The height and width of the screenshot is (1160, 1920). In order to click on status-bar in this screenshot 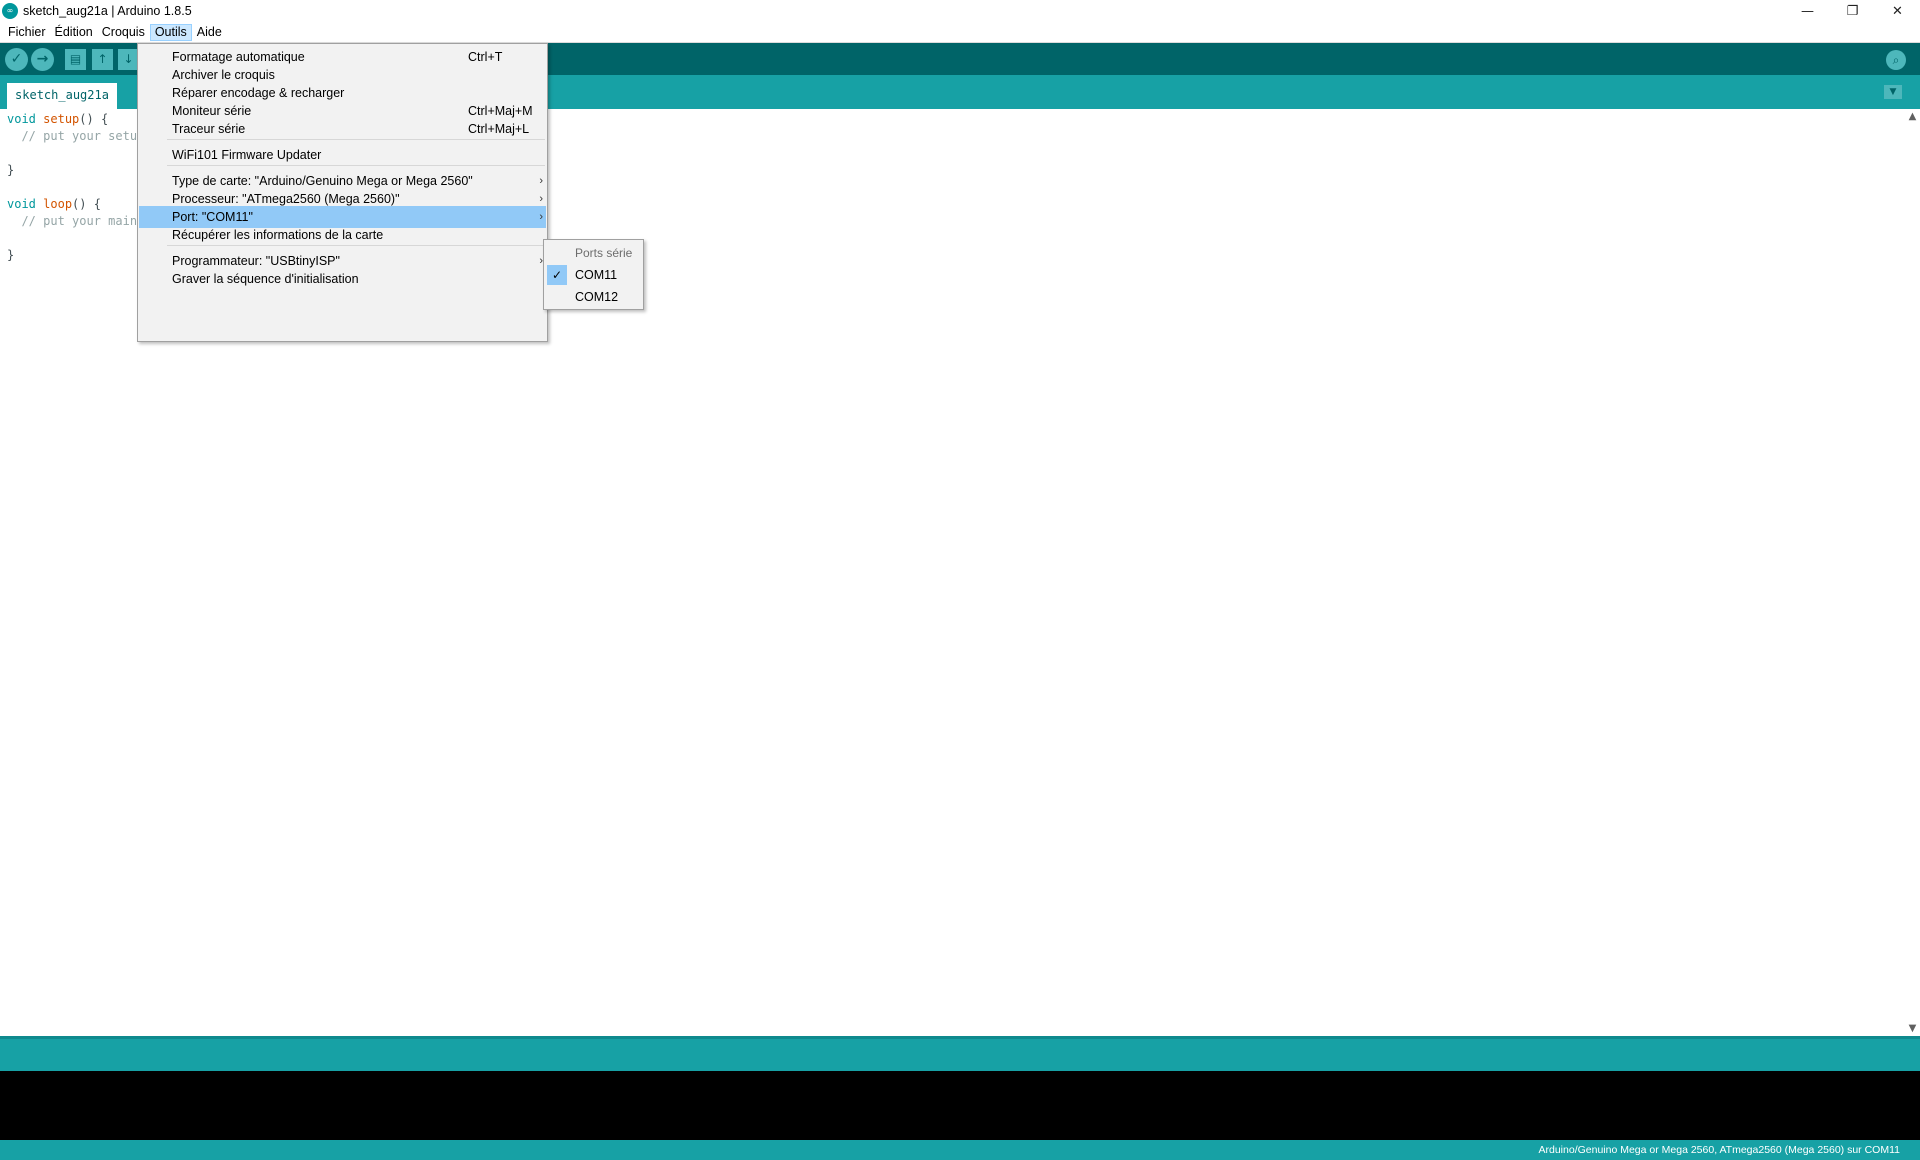, I will do `click(960, 1053)`.